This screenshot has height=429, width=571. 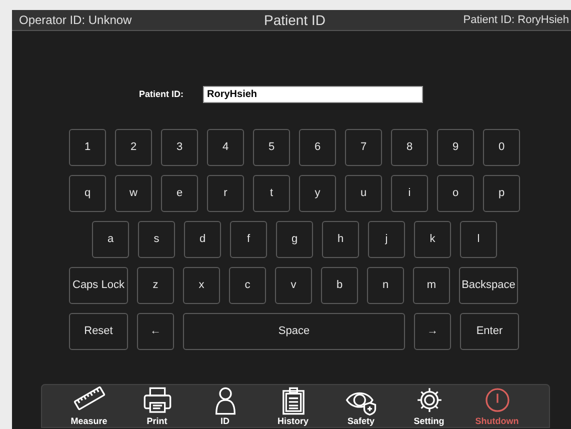 What do you see at coordinates (340, 239) in the screenshot?
I see `keyboard-key: h` at bounding box center [340, 239].